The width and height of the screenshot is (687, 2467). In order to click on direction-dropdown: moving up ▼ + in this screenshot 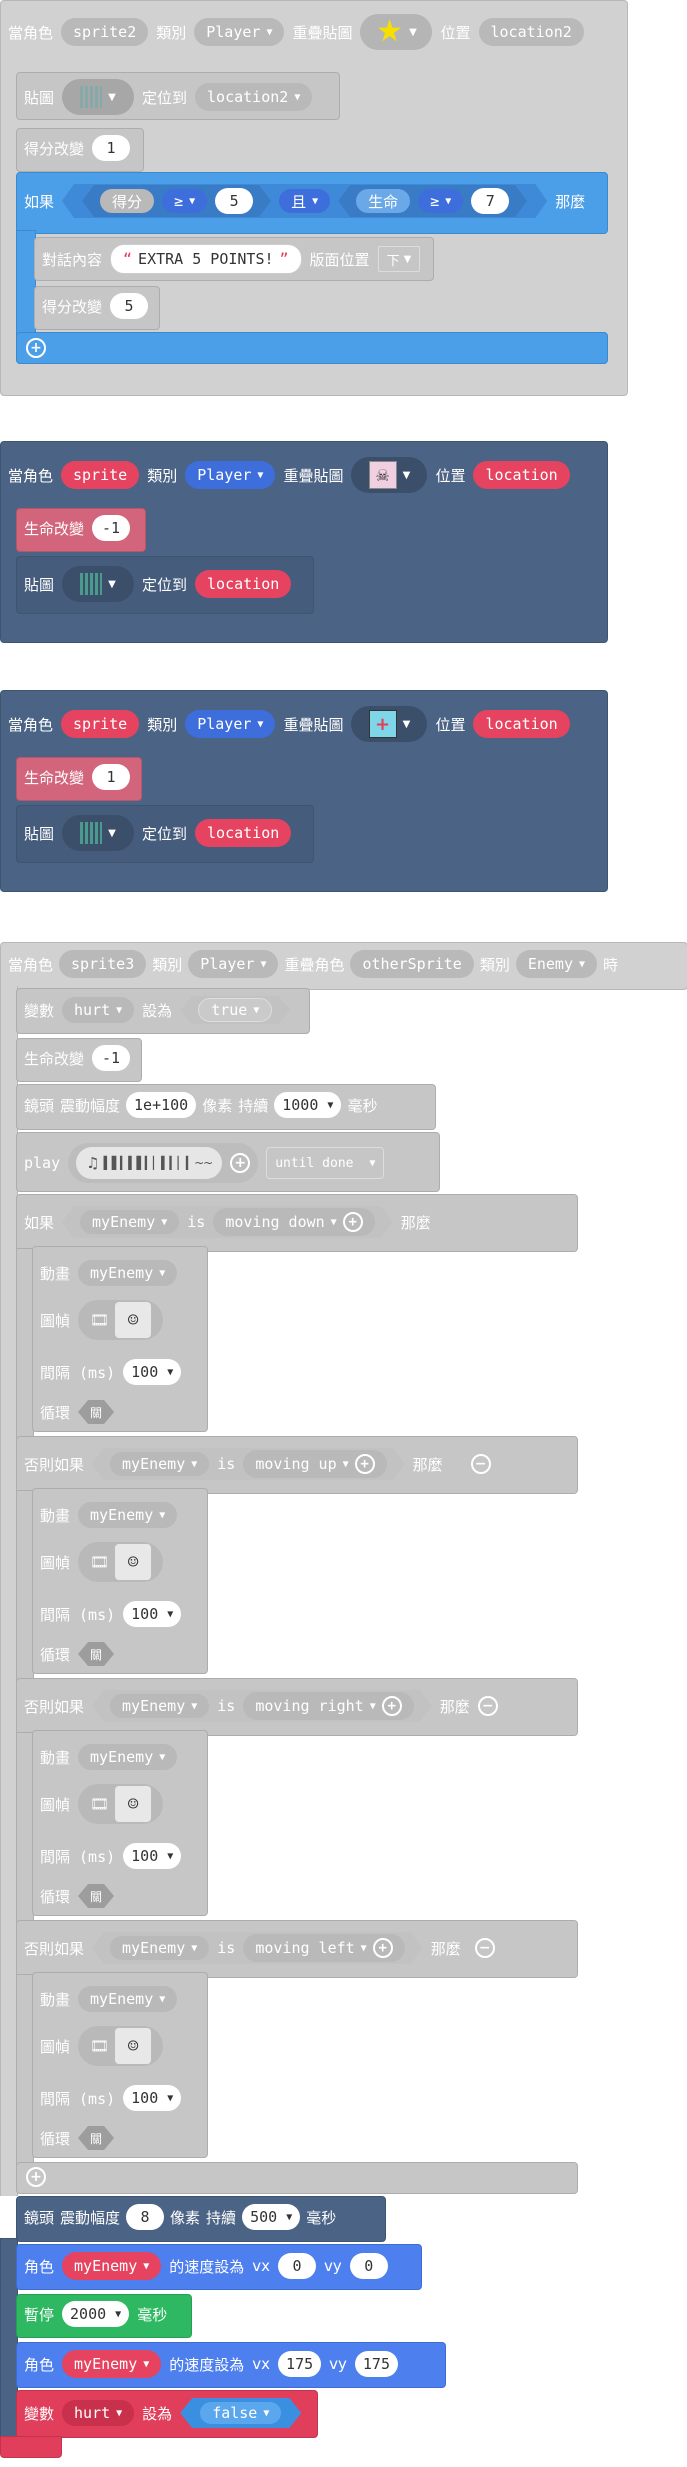, I will do `click(314, 1464)`.